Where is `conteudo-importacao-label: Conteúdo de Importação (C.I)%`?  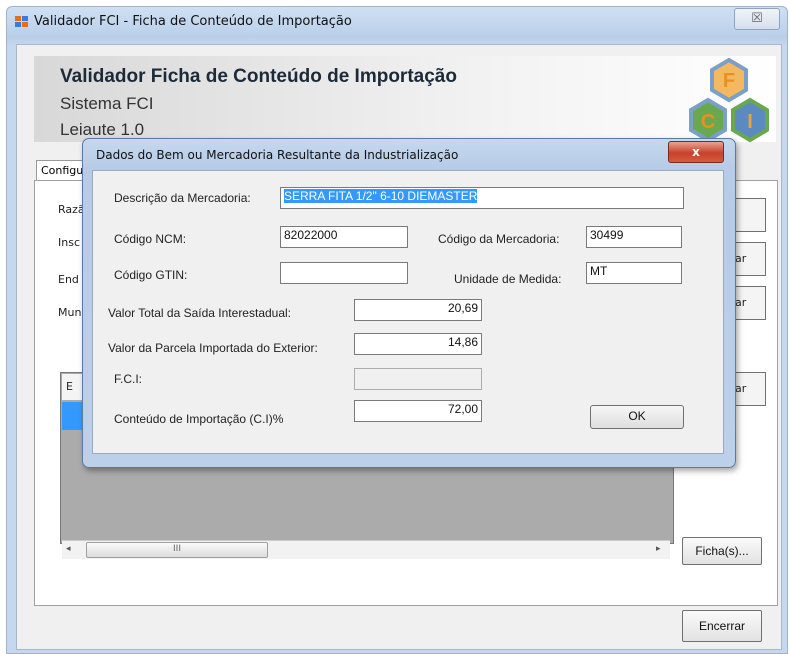 conteudo-importacao-label: Conteúdo de Importação (C.I)% is located at coordinates (199, 419).